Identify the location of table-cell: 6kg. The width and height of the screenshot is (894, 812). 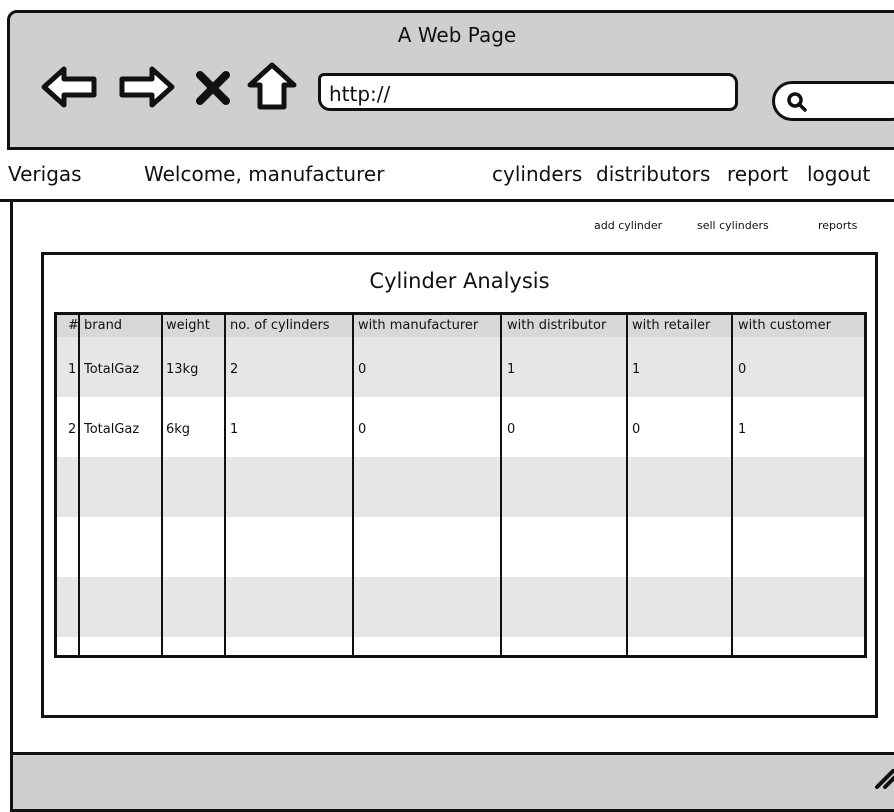
(178, 429).